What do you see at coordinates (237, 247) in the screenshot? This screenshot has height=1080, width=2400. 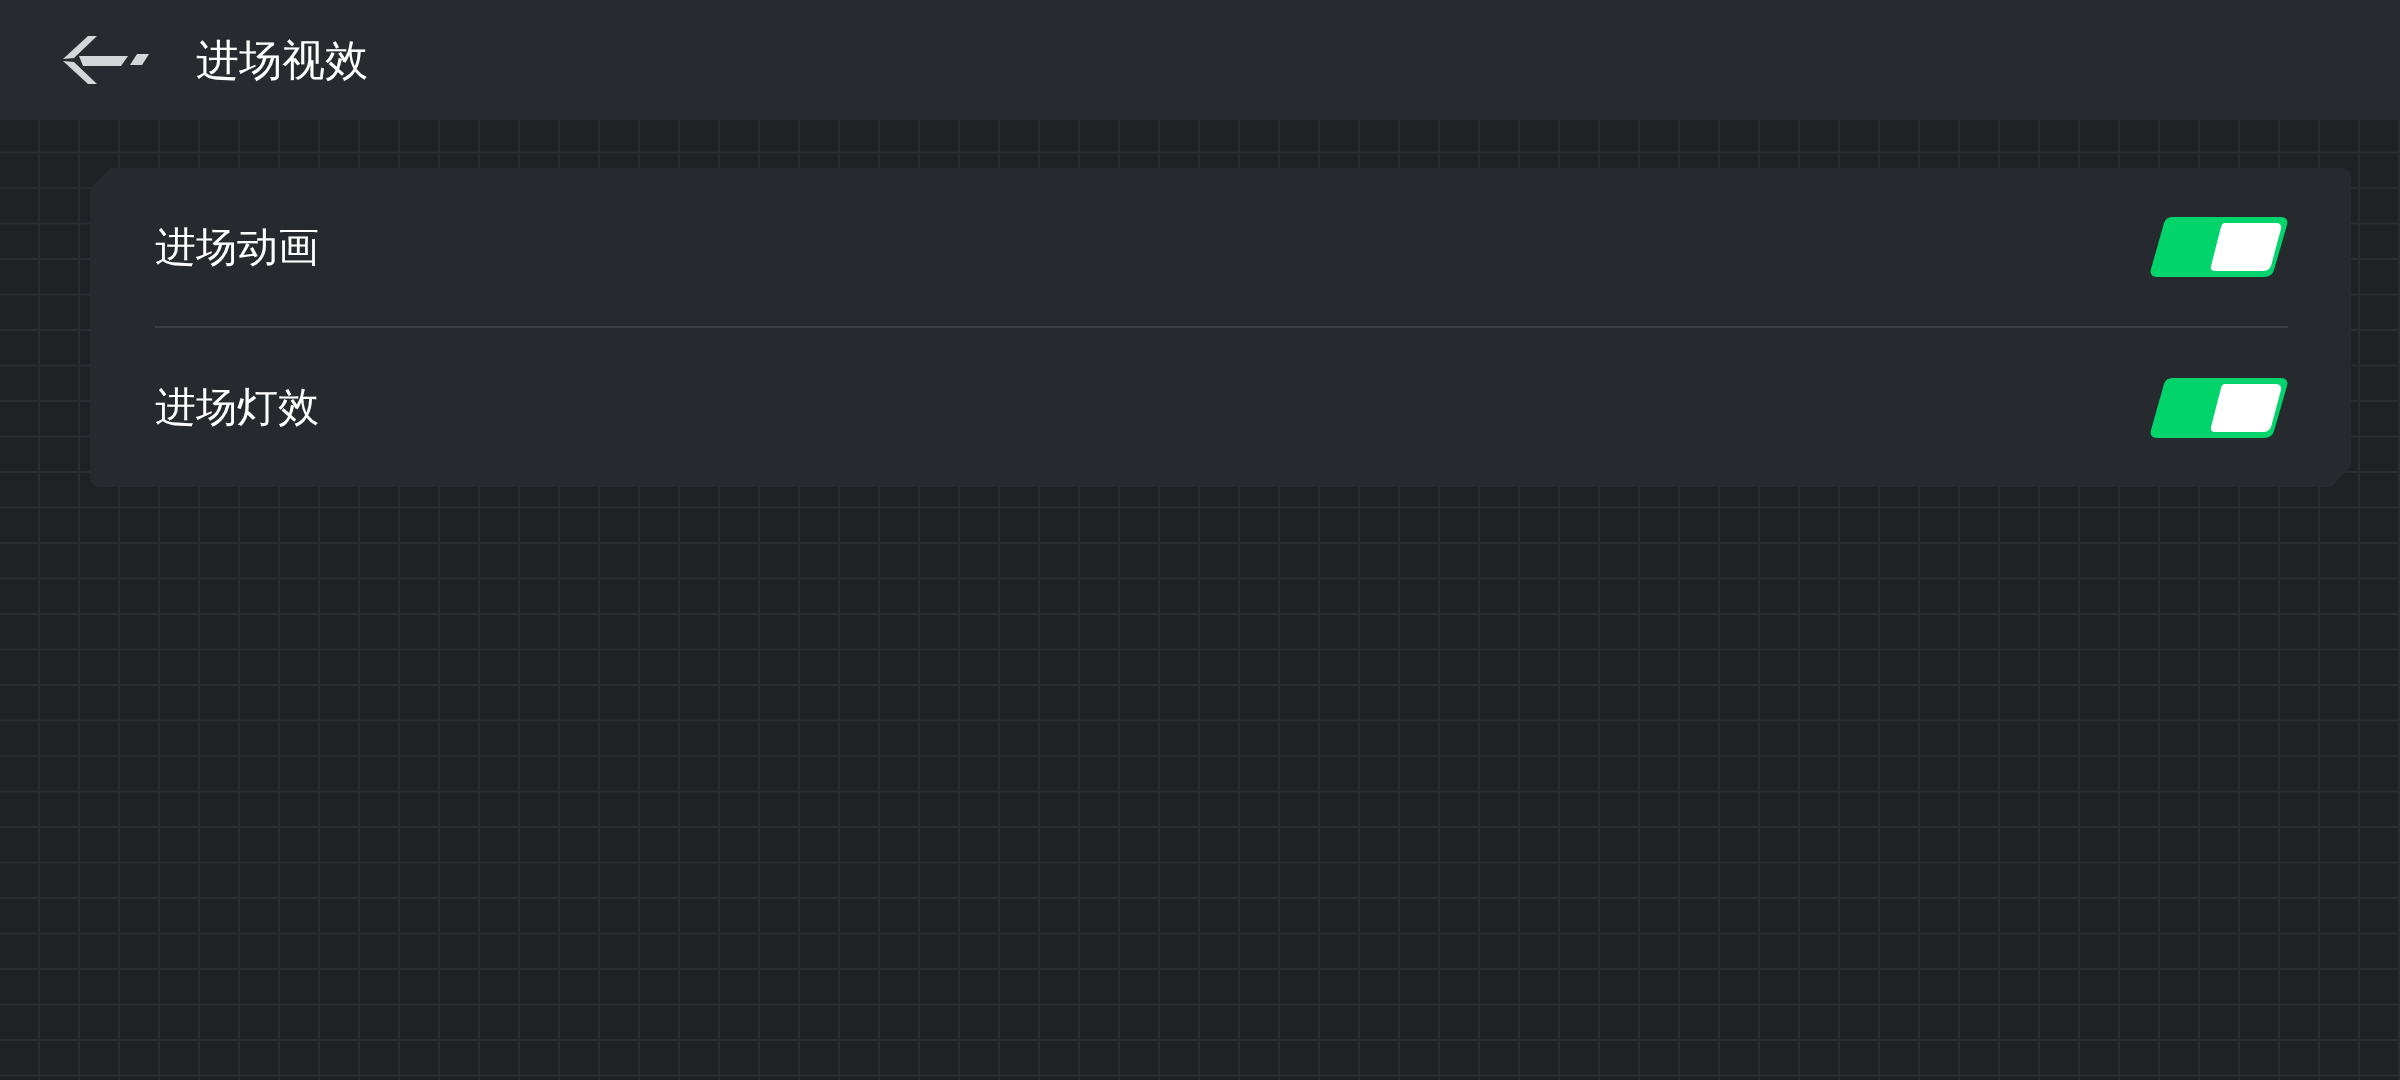 I see `setting-label: 进场动画` at bounding box center [237, 247].